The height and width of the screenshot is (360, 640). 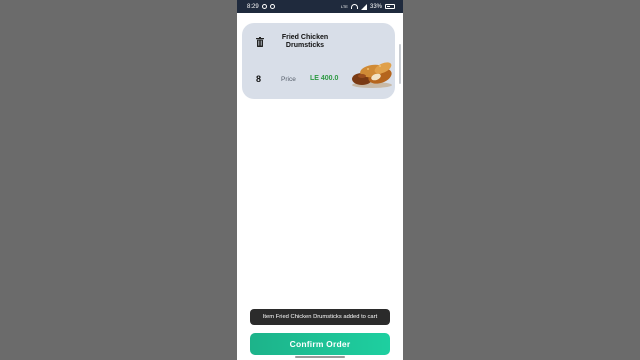 I want to click on whatsapp-icon, so click(x=264, y=6).